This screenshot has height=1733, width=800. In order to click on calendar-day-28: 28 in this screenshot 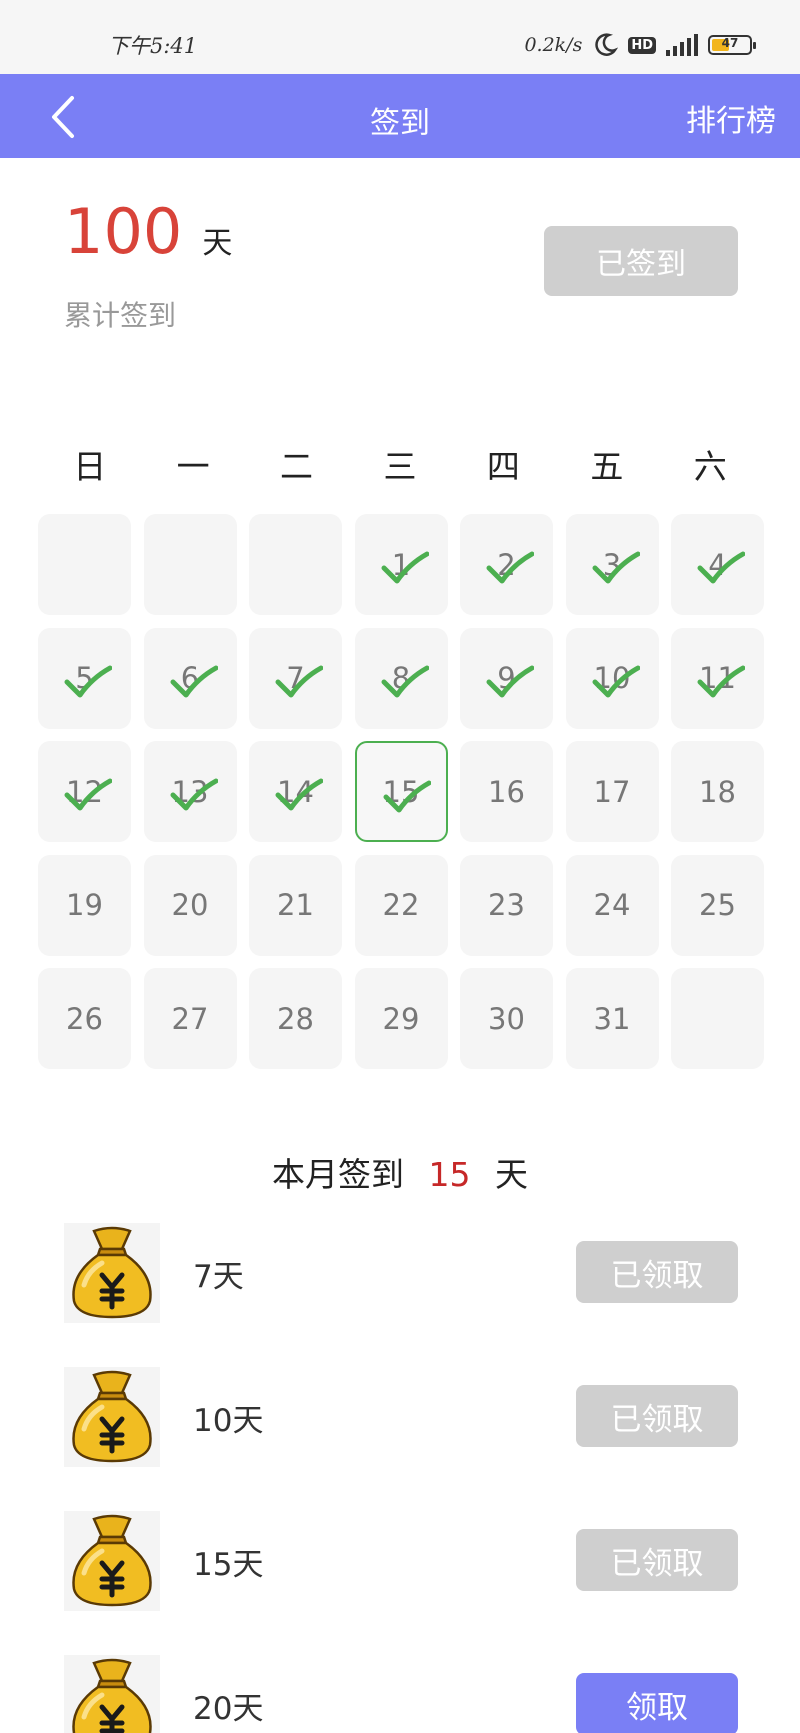, I will do `click(295, 1018)`.